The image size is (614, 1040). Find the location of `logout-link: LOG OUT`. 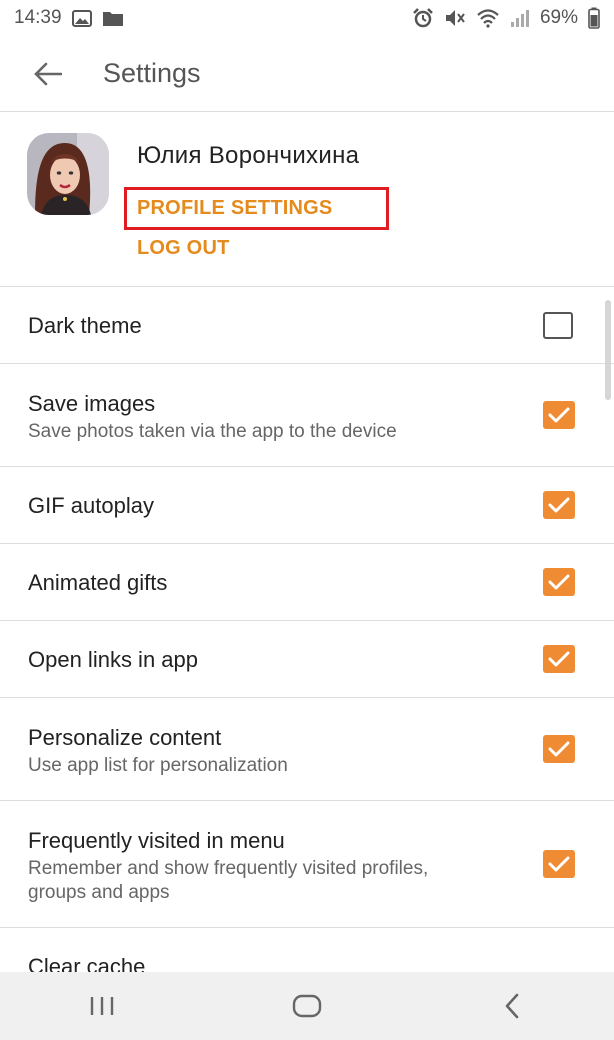

logout-link: LOG OUT is located at coordinates (183, 248).